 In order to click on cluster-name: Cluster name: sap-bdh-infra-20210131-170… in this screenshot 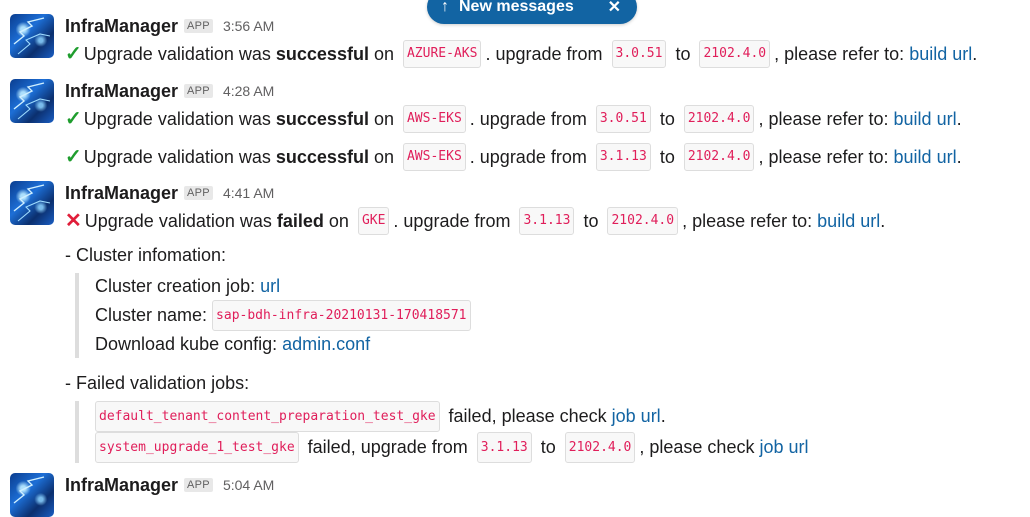, I will do `click(285, 315)`.